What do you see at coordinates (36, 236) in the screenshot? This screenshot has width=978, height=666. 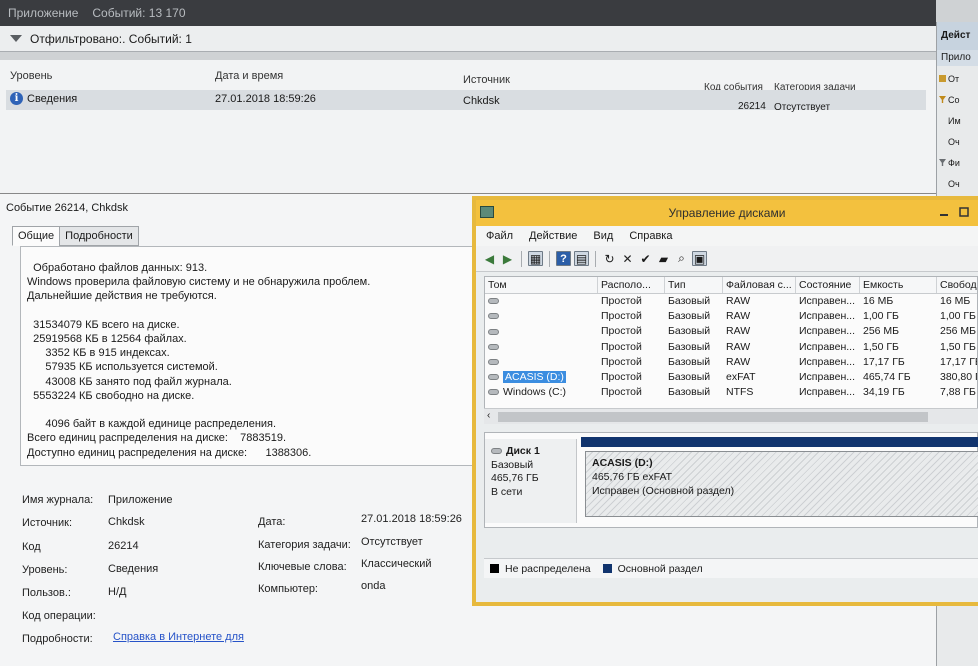 I see `tab-general: Общие` at bounding box center [36, 236].